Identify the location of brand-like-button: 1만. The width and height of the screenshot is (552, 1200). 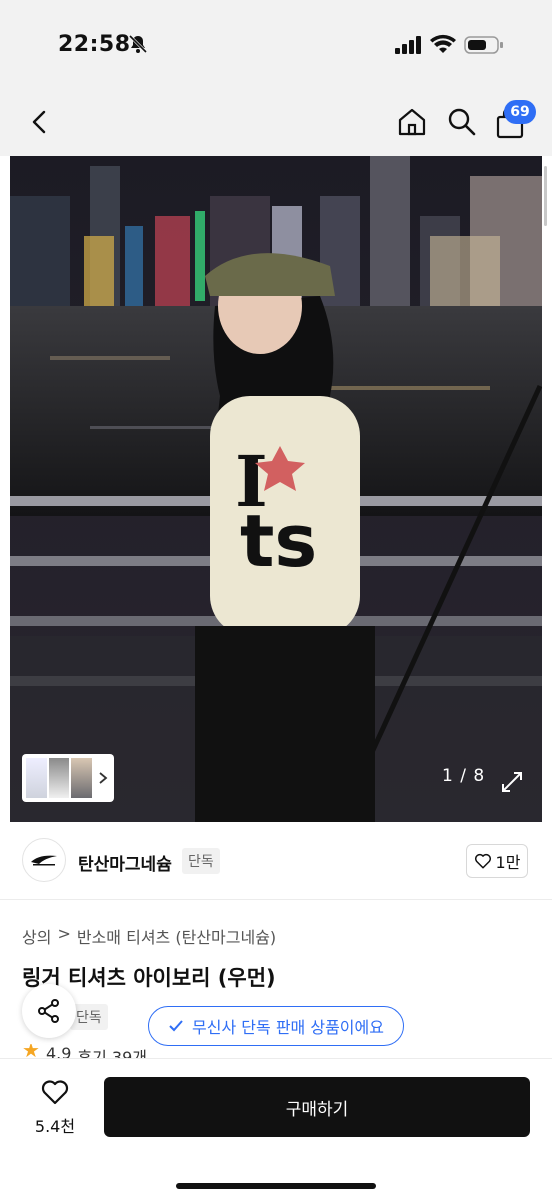
(497, 861).